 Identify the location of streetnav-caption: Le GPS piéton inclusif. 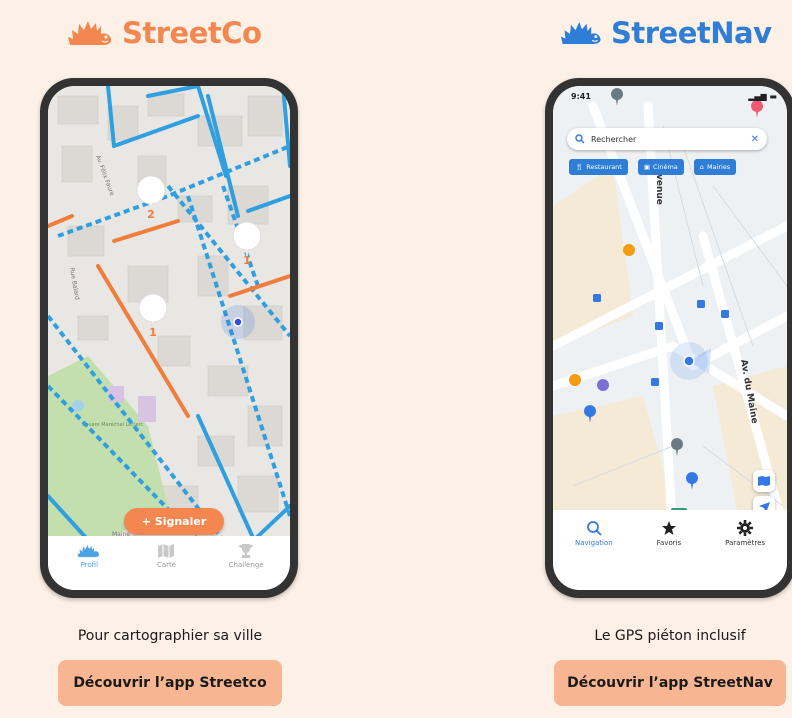
(670, 636).